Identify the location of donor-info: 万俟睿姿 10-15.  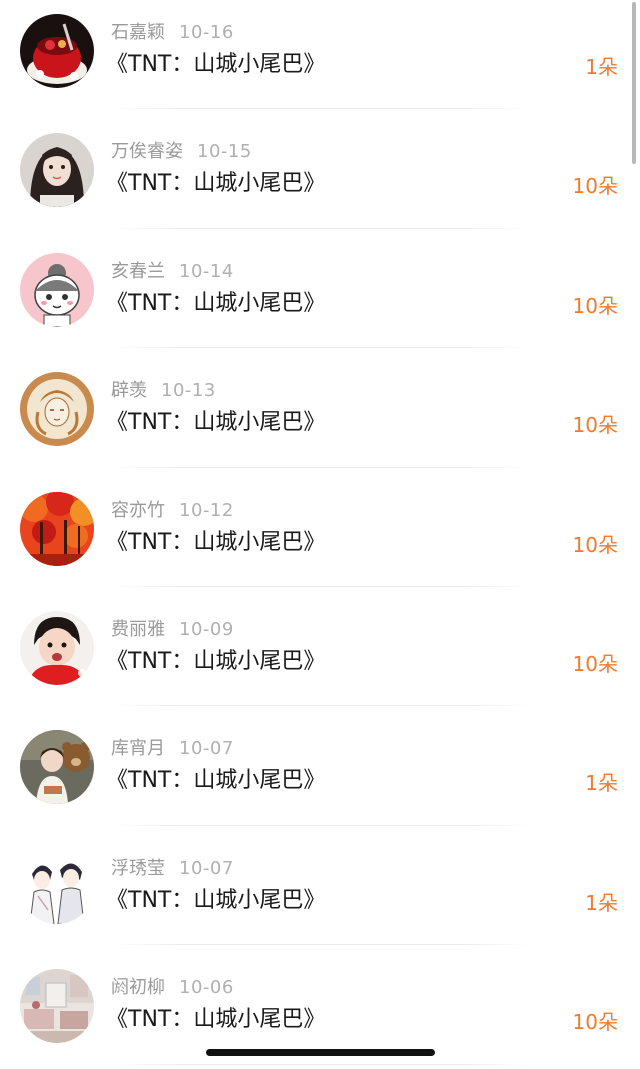
(181, 152).